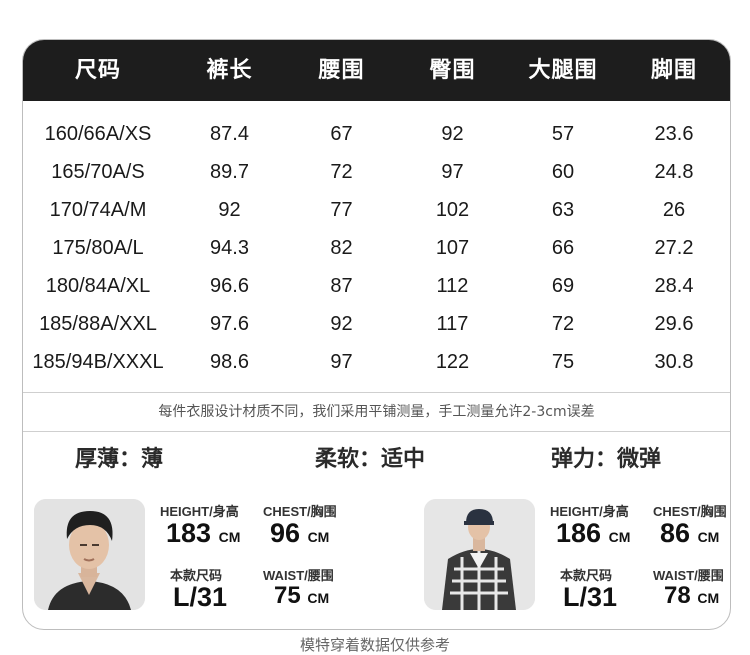 This screenshot has width=750, height=655. Describe the element at coordinates (341, 210) in the screenshot. I see `cell-waist: 77` at that location.